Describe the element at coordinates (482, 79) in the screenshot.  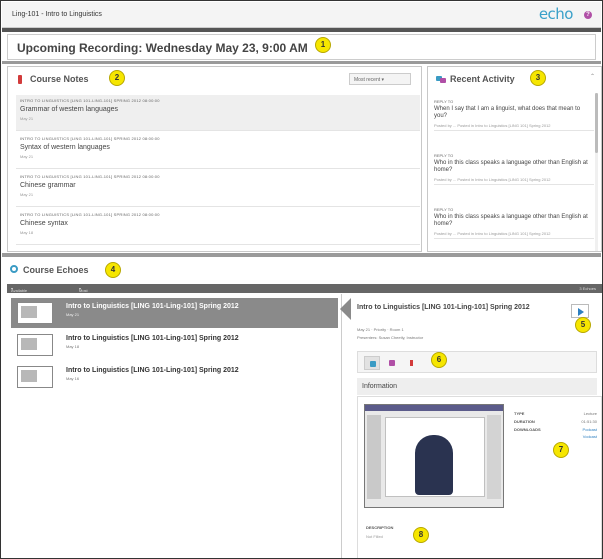
I see `recent-activity-title: Recent Activity` at that location.